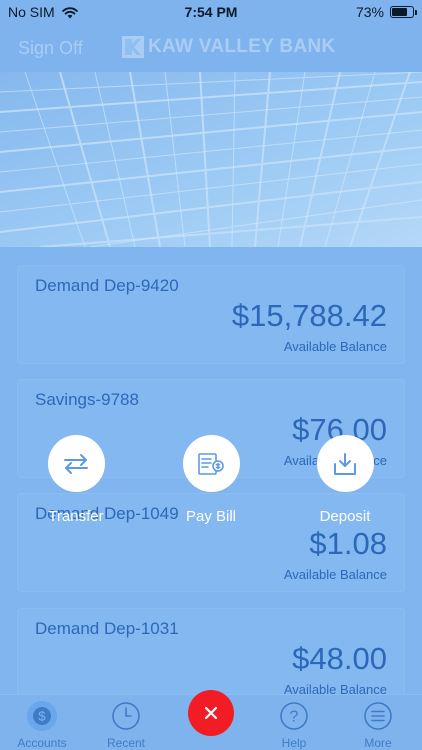 The width and height of the screenshot is (422, 750). I want to click on question-icon: ?, so click(294, 716).